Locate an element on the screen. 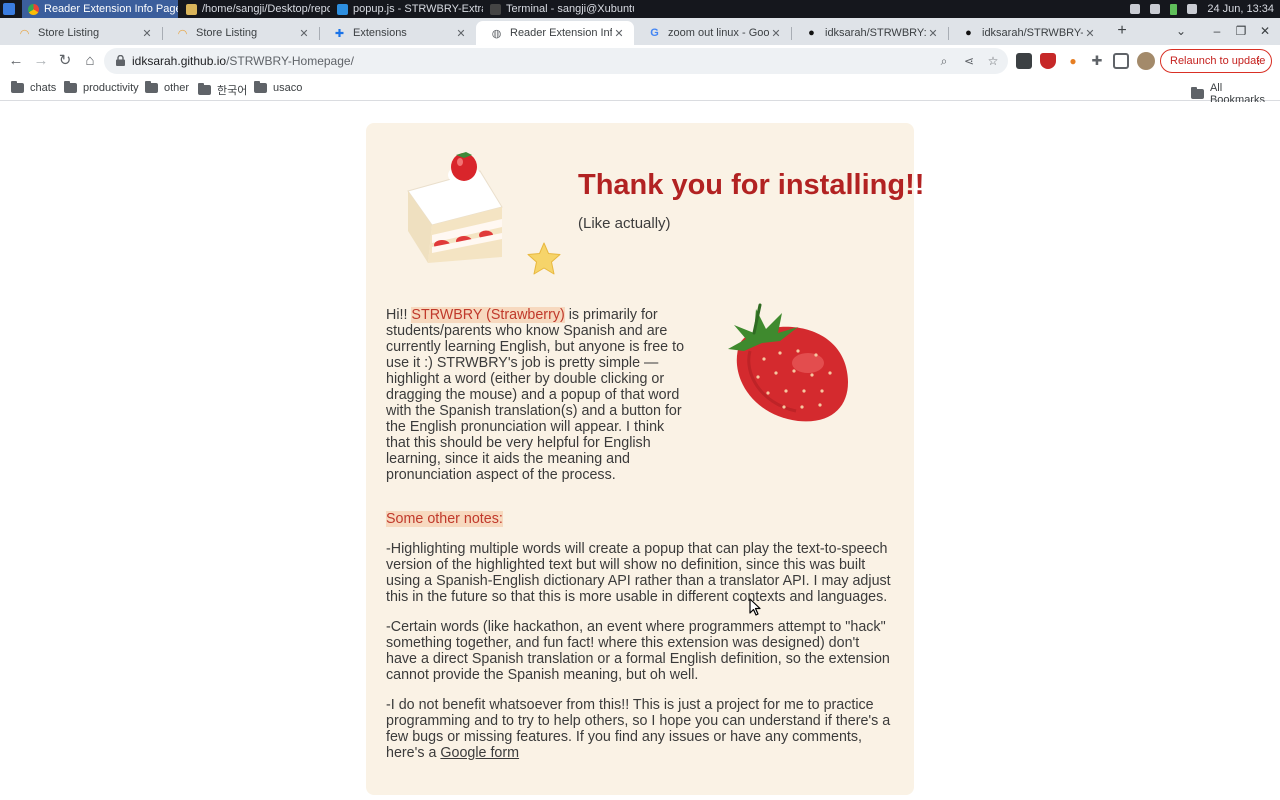 The image size is (1280, 800). bookmark-folder-korean: 한국어 is located at coordinates (222, 90).